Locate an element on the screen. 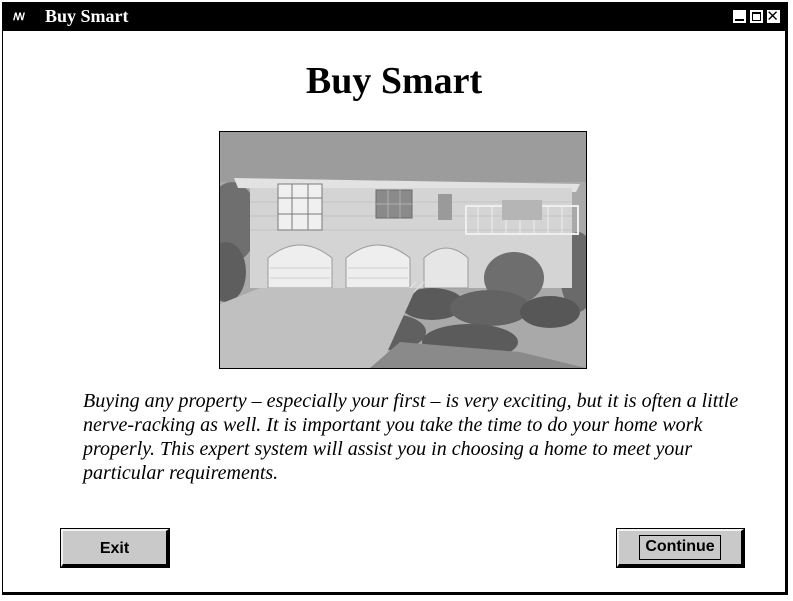  maximize-icon is located at coordinates (756, 16).